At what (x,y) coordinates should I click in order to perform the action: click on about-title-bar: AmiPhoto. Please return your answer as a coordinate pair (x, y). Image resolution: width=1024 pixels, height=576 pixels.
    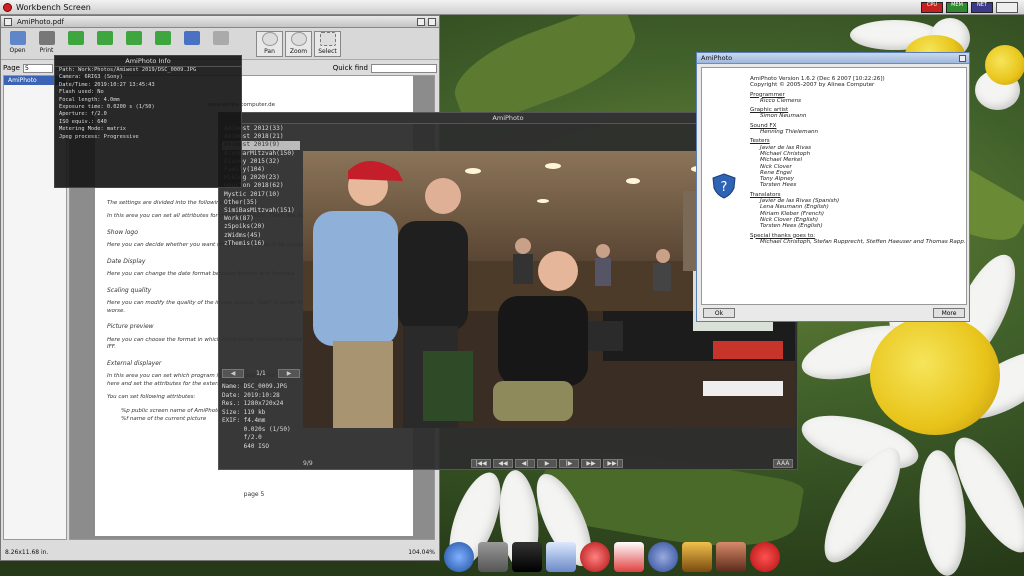
    Looking at the image, I should click on (833, 58).